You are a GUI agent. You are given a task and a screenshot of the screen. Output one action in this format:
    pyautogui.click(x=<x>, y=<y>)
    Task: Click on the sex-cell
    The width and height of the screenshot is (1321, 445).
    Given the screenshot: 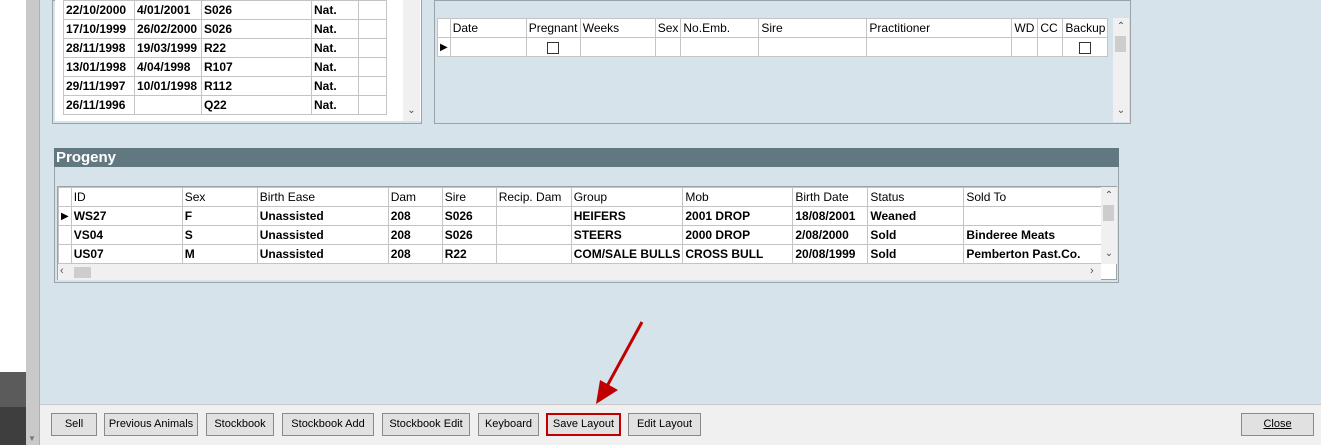 What is the action you would take?
    pyautogui.click(x=668, y=47)
    